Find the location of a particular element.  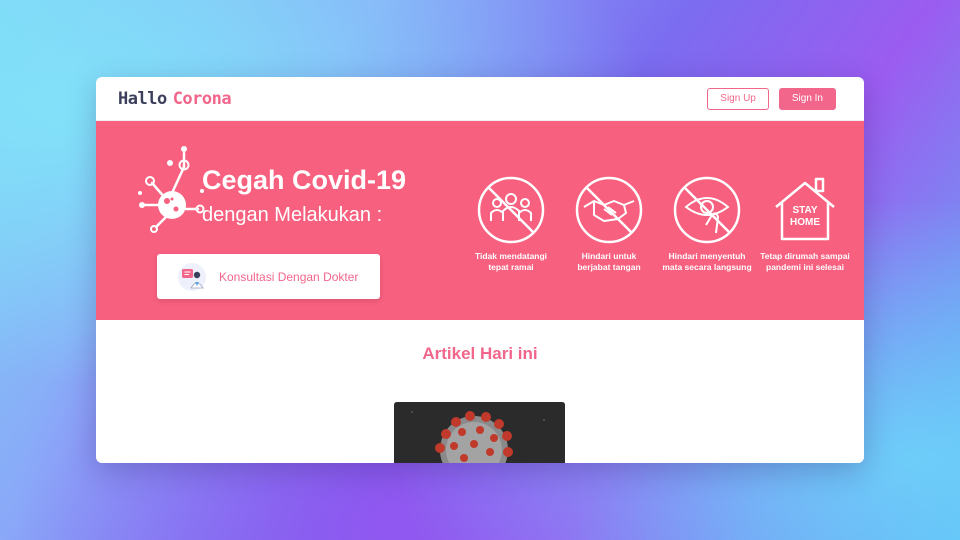

logo-text-corona: Corona is located at coordinates (202, 98).